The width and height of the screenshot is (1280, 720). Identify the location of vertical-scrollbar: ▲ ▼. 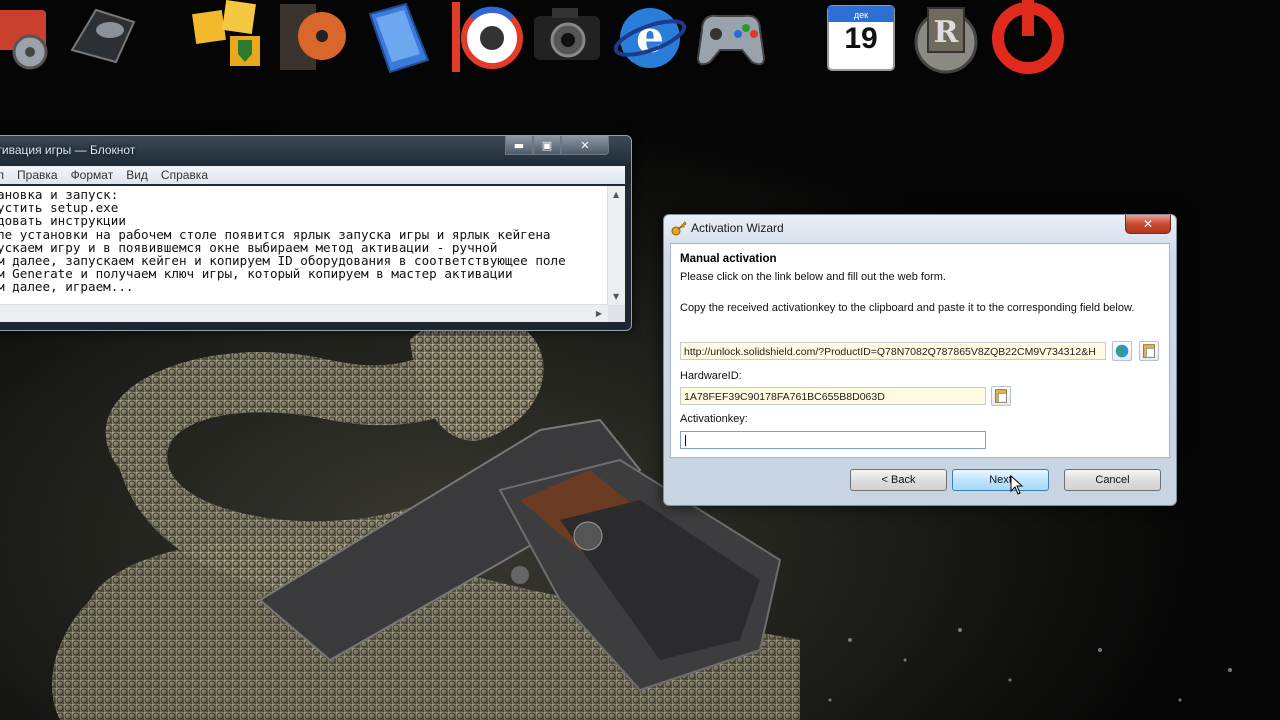
(616, 245).